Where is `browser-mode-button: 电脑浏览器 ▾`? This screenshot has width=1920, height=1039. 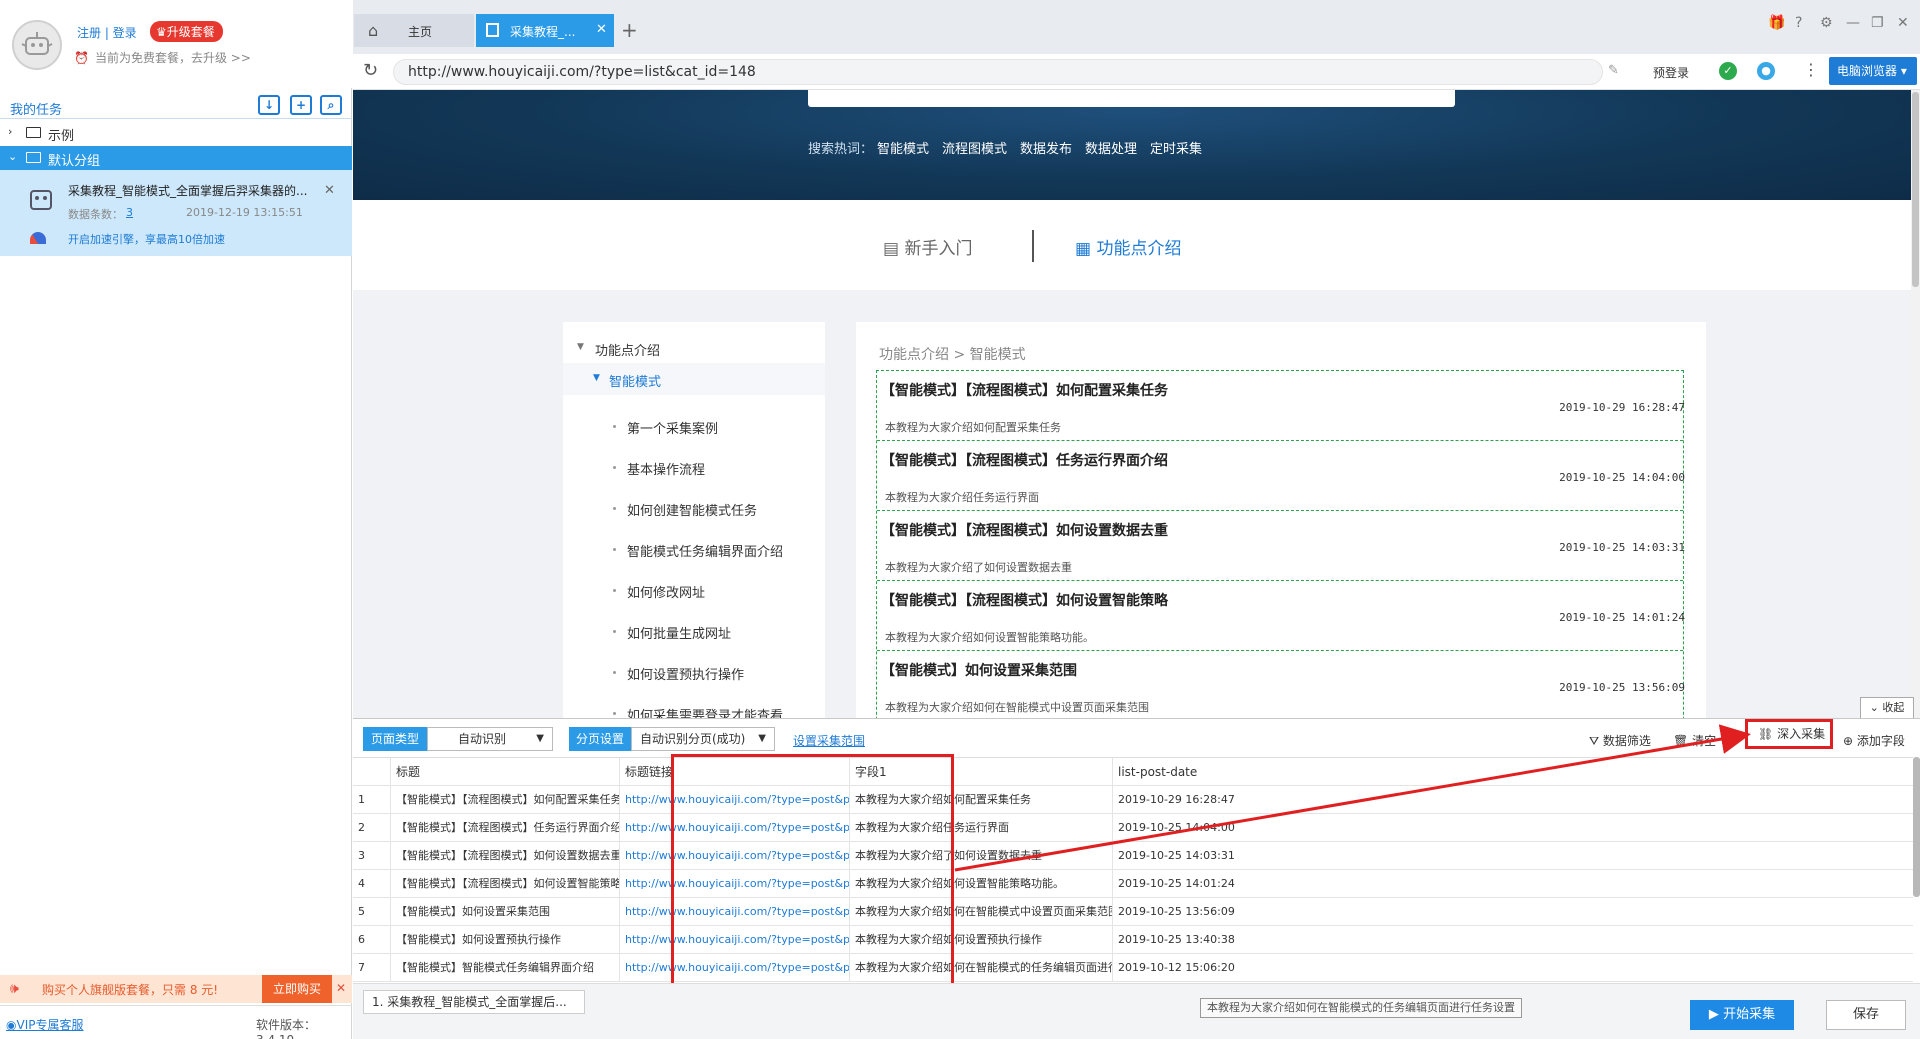 browser-mode-button: 电脑浏览器 ▾ is located at coordinates (1873, 71).